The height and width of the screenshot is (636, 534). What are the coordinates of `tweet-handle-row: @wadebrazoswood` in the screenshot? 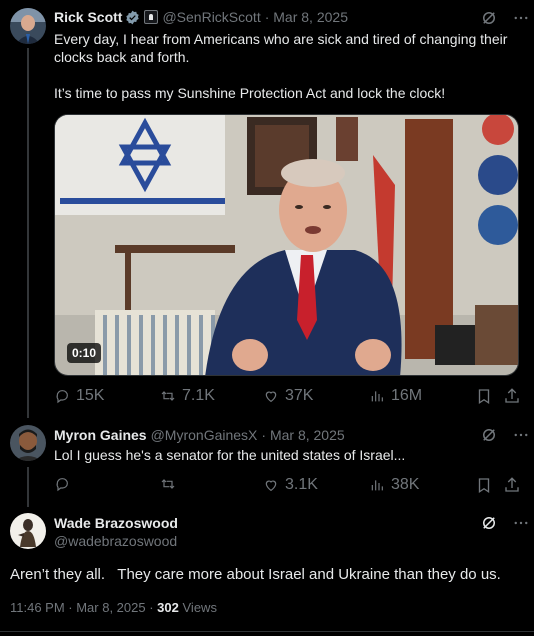 It's located at (113, 541).